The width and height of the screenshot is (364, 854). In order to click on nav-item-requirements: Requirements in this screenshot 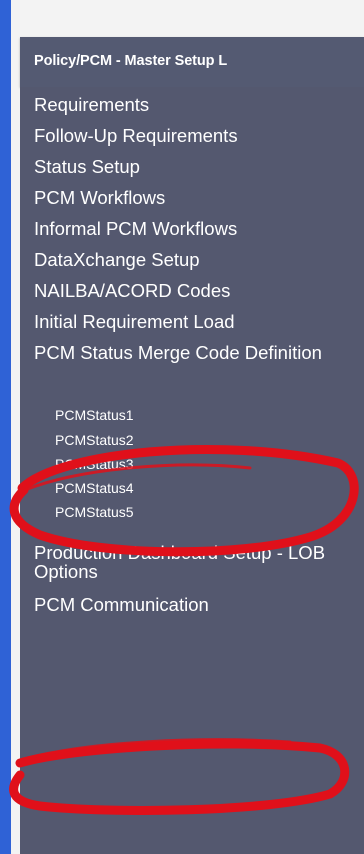, I will do `click(91, 105)`.